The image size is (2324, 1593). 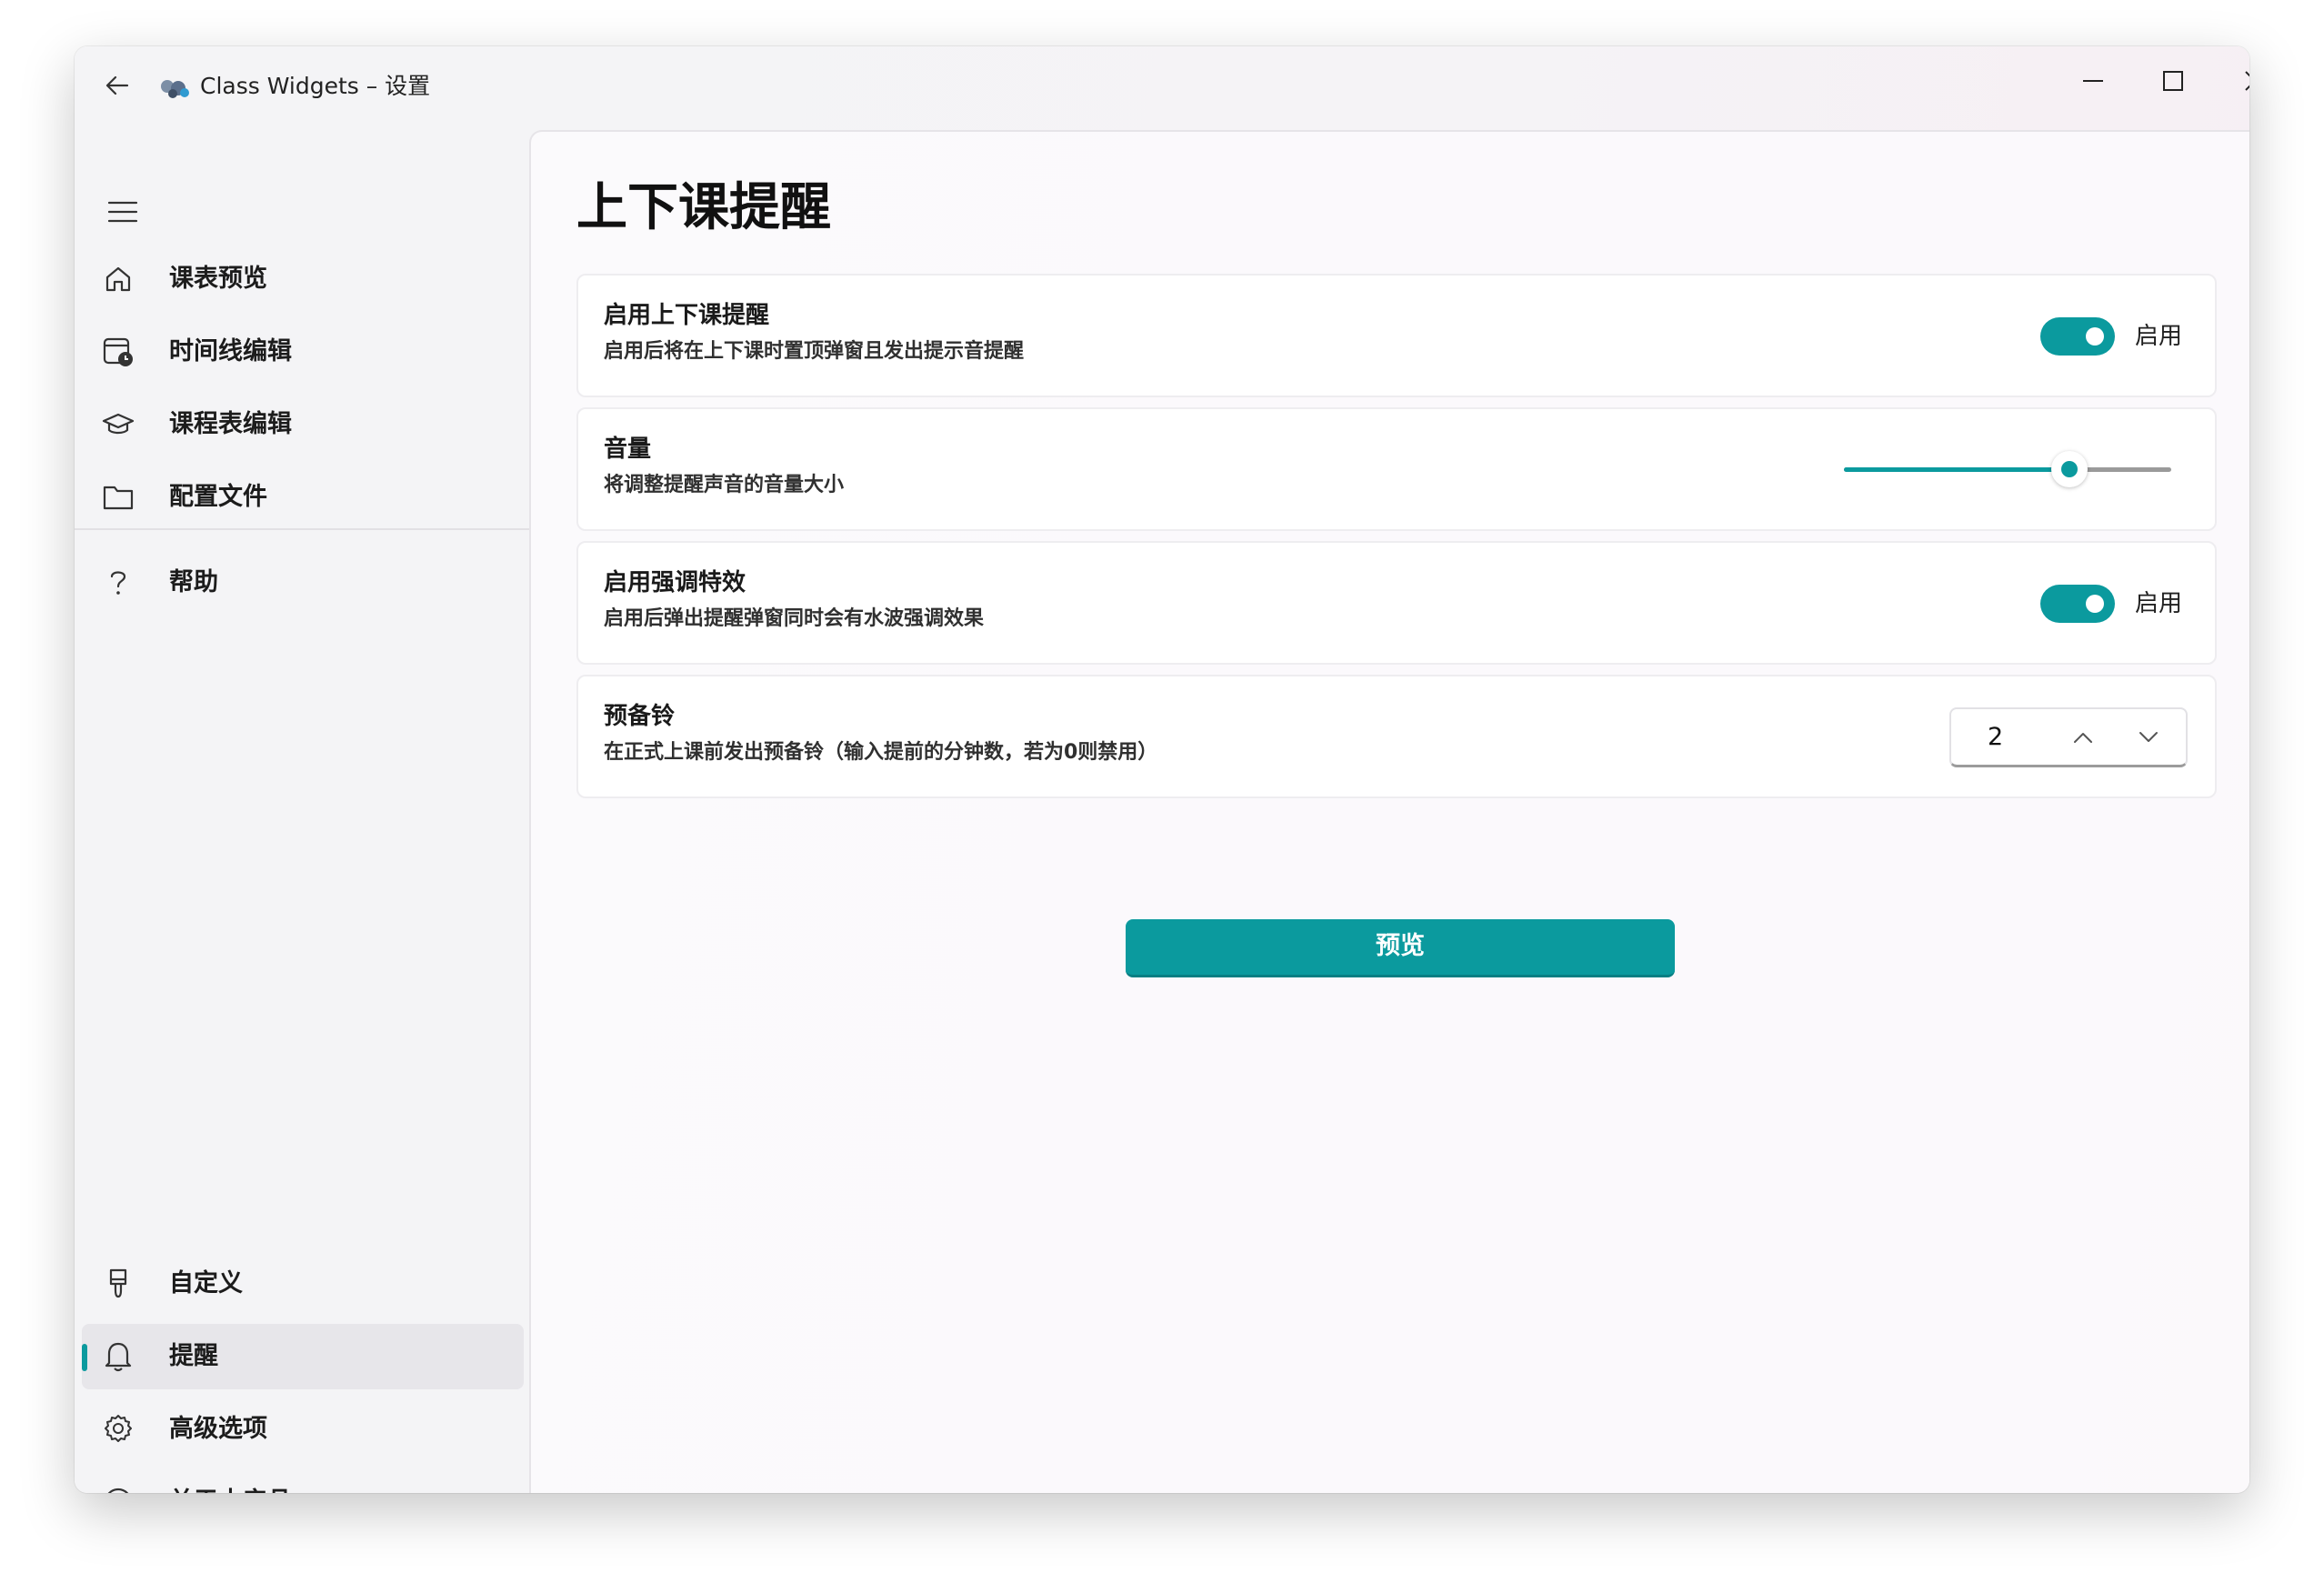 I want to click on question-icon, so click(x=118, y=582).